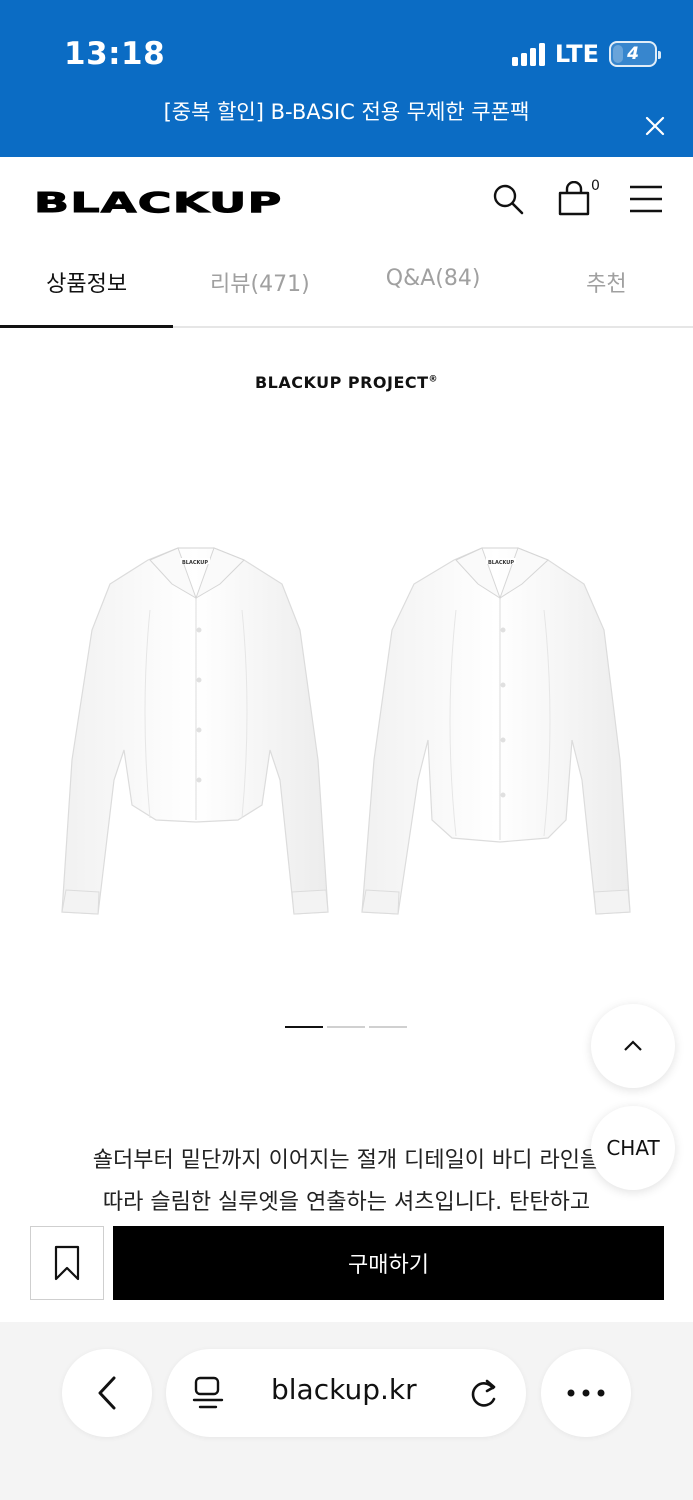 The height and width of the screenshot is (1500, 693). What do you see at coordinates (508, 199) in the screenshot?
I see `search-icon` at bounding box center [508, 199].